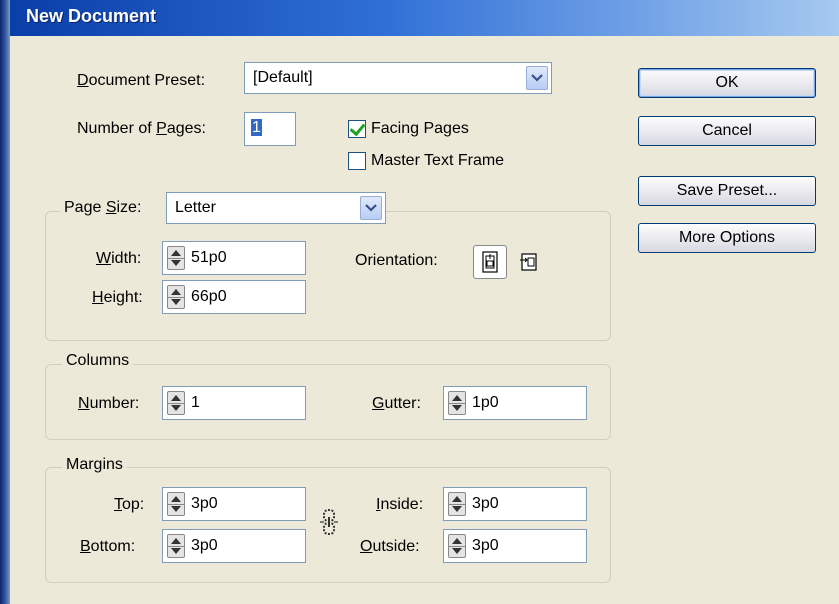 This screenshot has width=839, height=604. I want to click on margin-inside-input: 3p0, so click(515, 504).